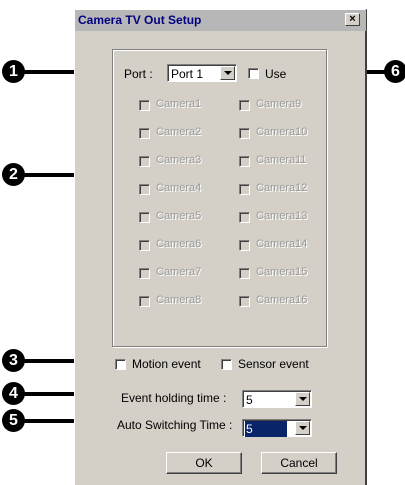 Image resolution: width=405 pixels, height=485 pixels. Describe the element at coordinates (166, 364) in the screenshot. I see `motion-event-label: Motion event` at that location.